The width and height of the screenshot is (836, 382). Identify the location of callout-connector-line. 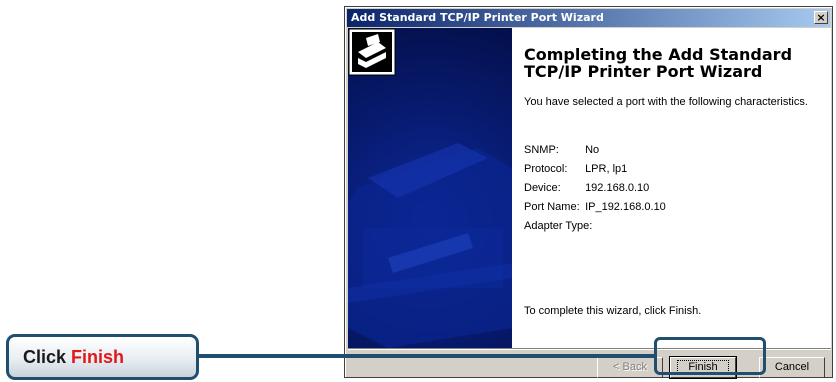
(428, 356).